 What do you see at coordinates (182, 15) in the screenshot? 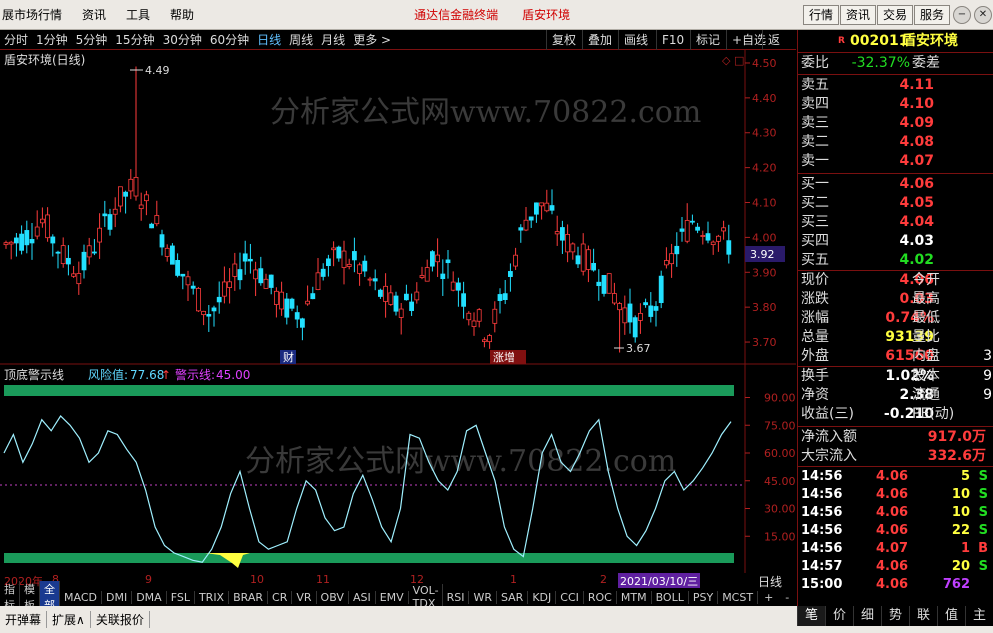
I see `menu-help: 帮助` at bounding box center [182, 15].